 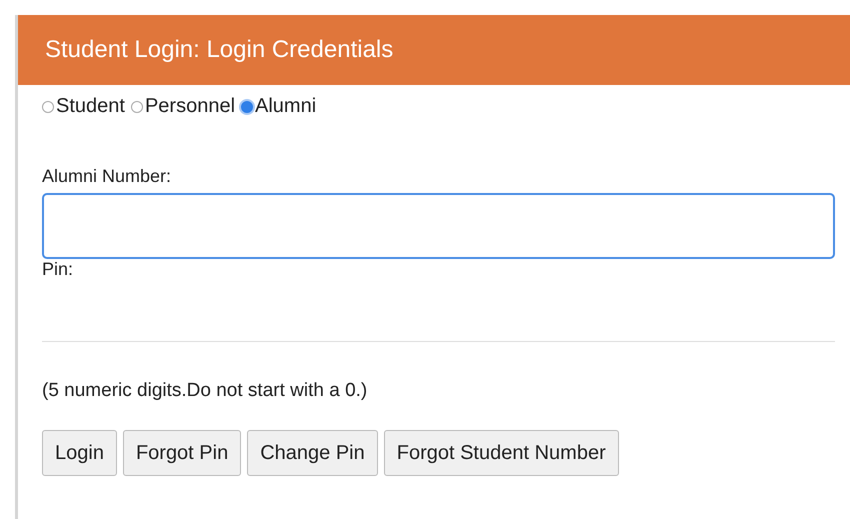 What do you see at coordinates (183, 106) in the screenshot?
I see `account-type-radio: Personnel` at bounding box center [183, 106].